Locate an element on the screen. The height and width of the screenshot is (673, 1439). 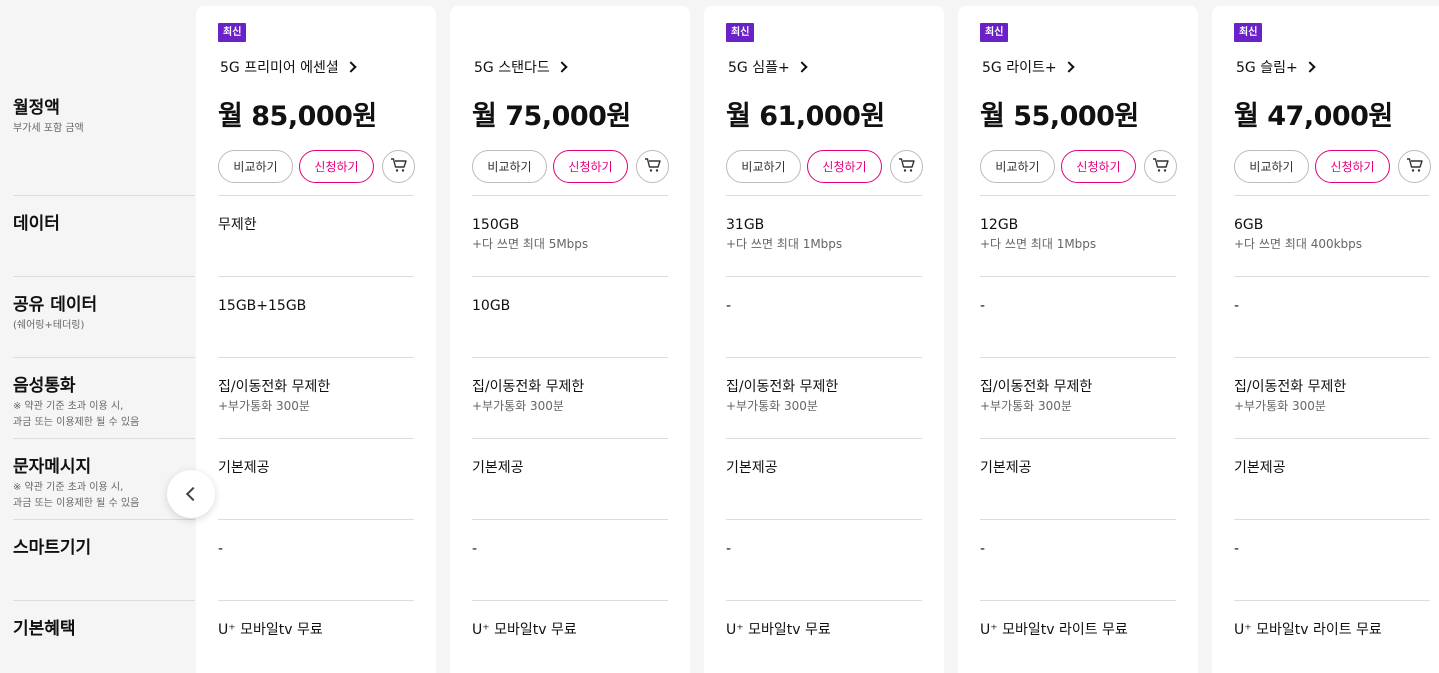
plan-name-link: 5G 심플+ is located at coordinates (768, 67).